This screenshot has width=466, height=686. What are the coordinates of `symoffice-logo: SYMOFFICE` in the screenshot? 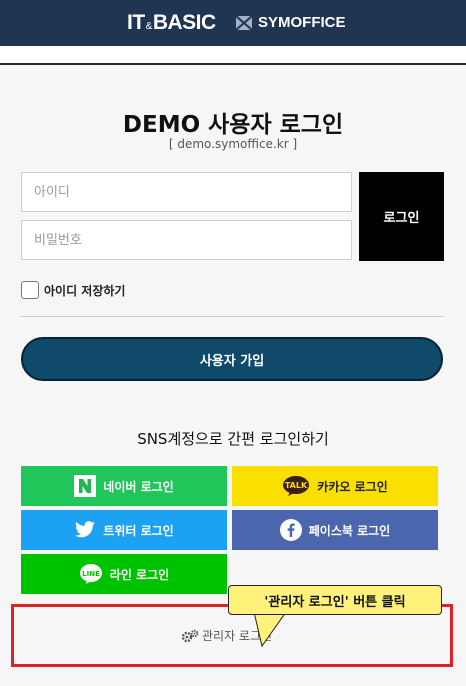 It's located at (291, 22).